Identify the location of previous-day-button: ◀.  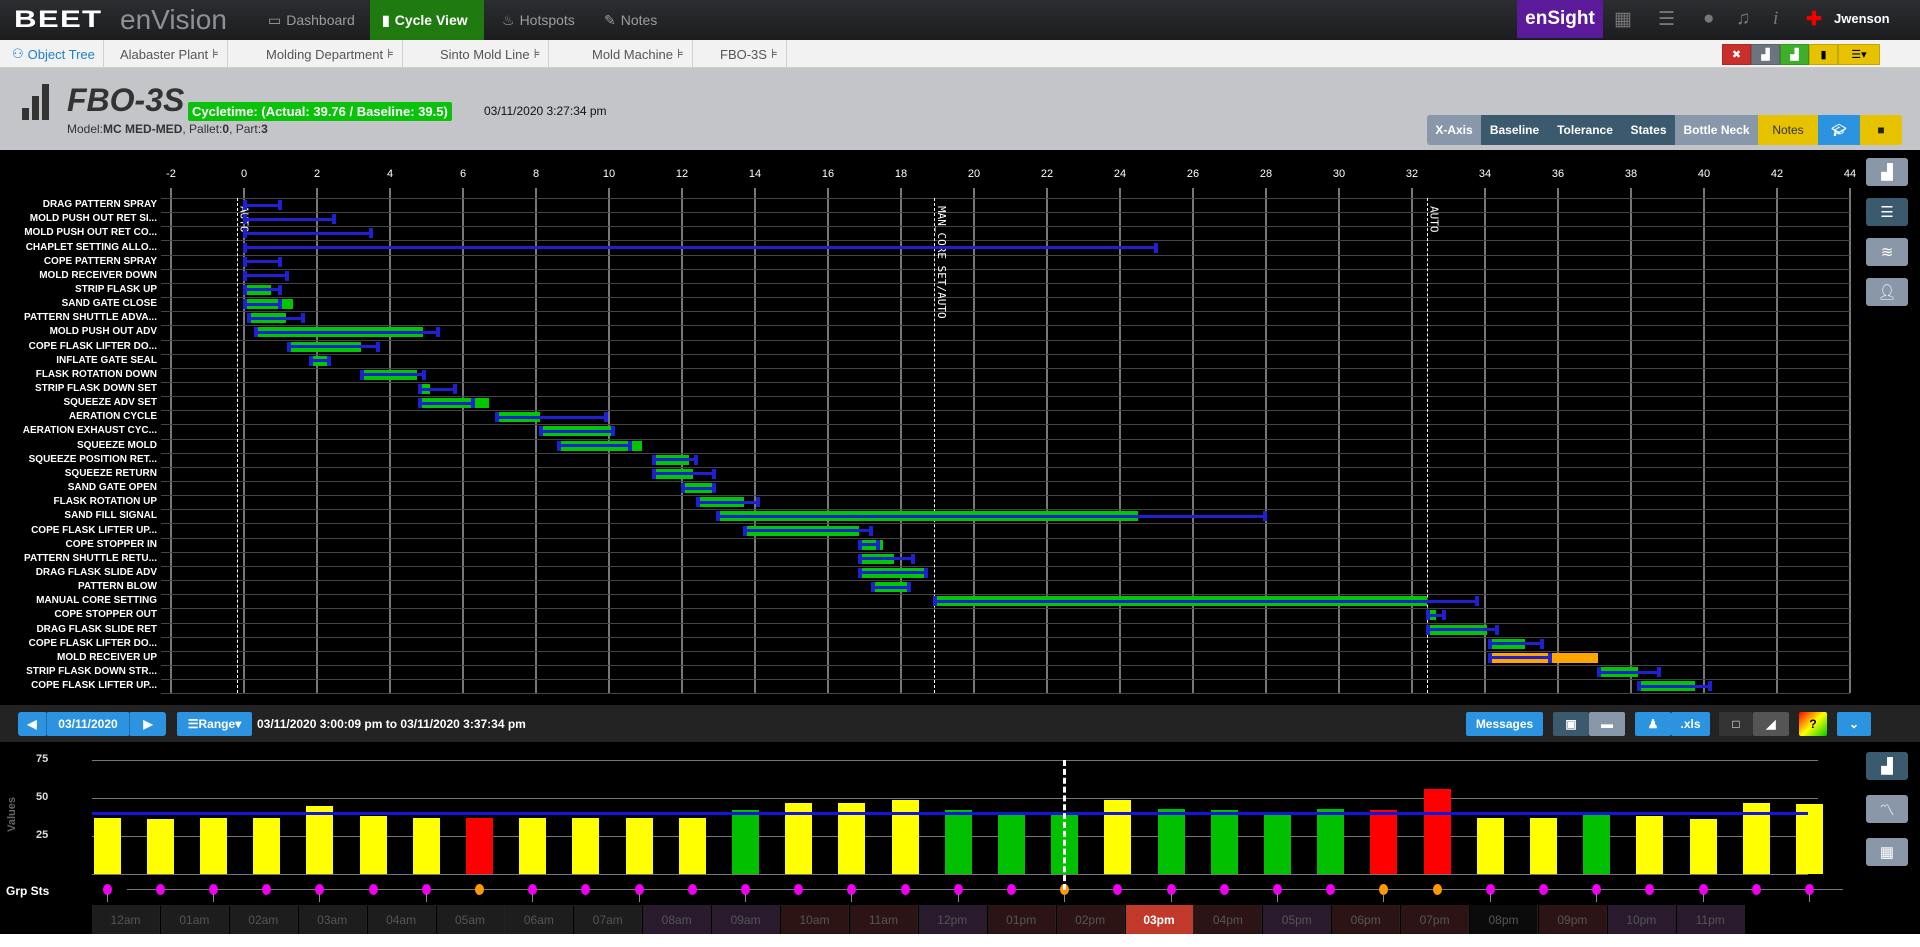
(32, 724).